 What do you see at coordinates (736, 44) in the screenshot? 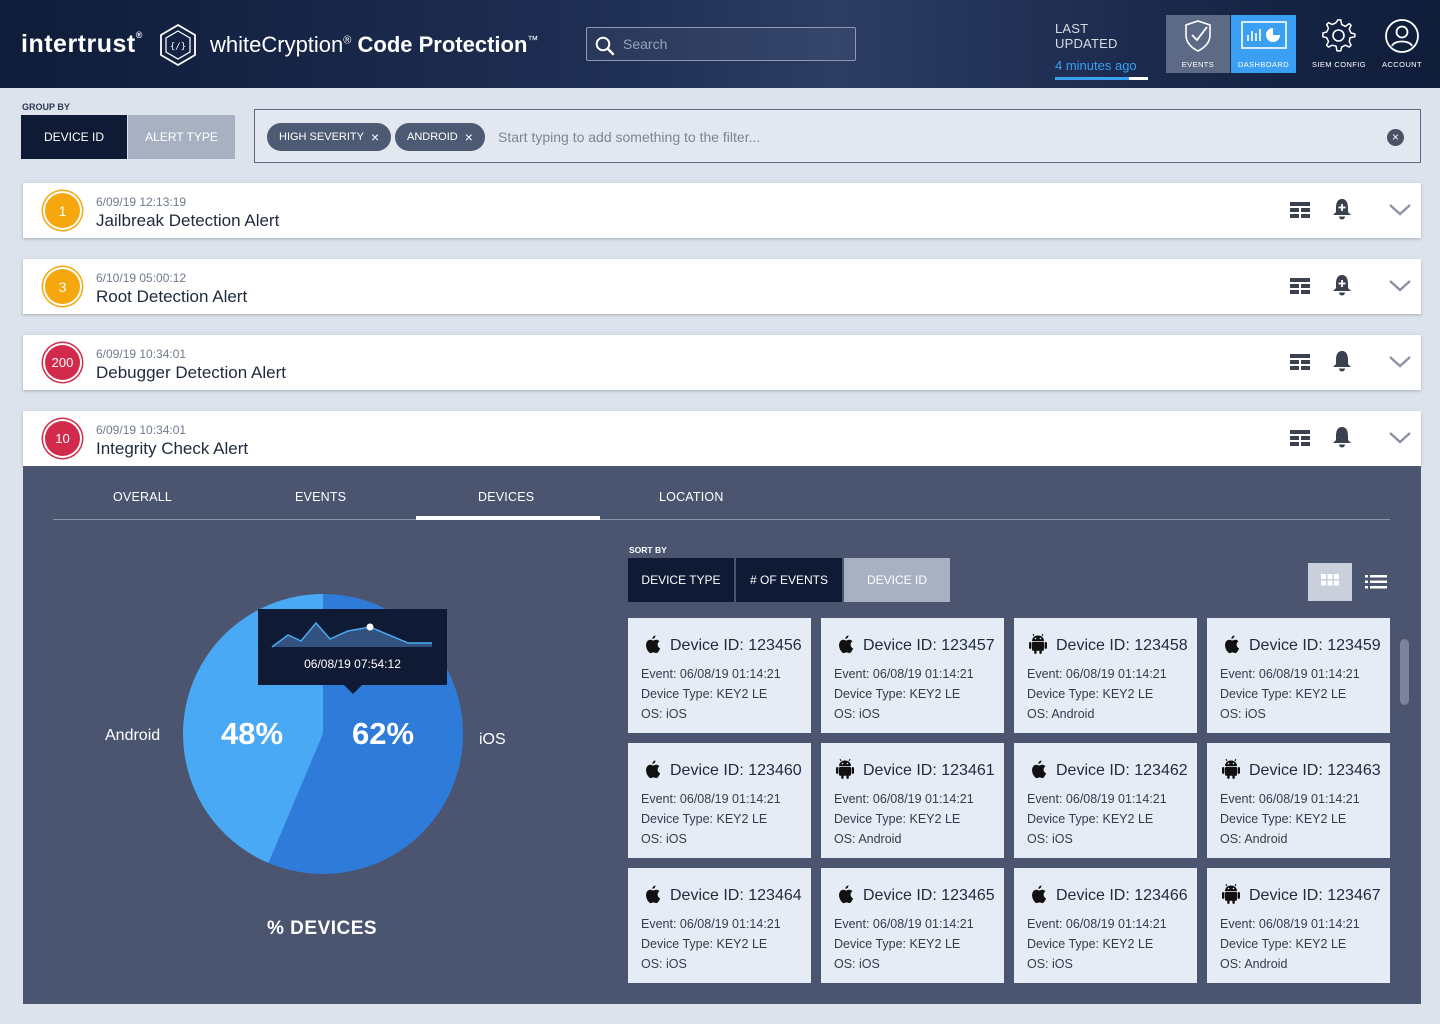
I see `search-input` at bounding box center [736, 44].